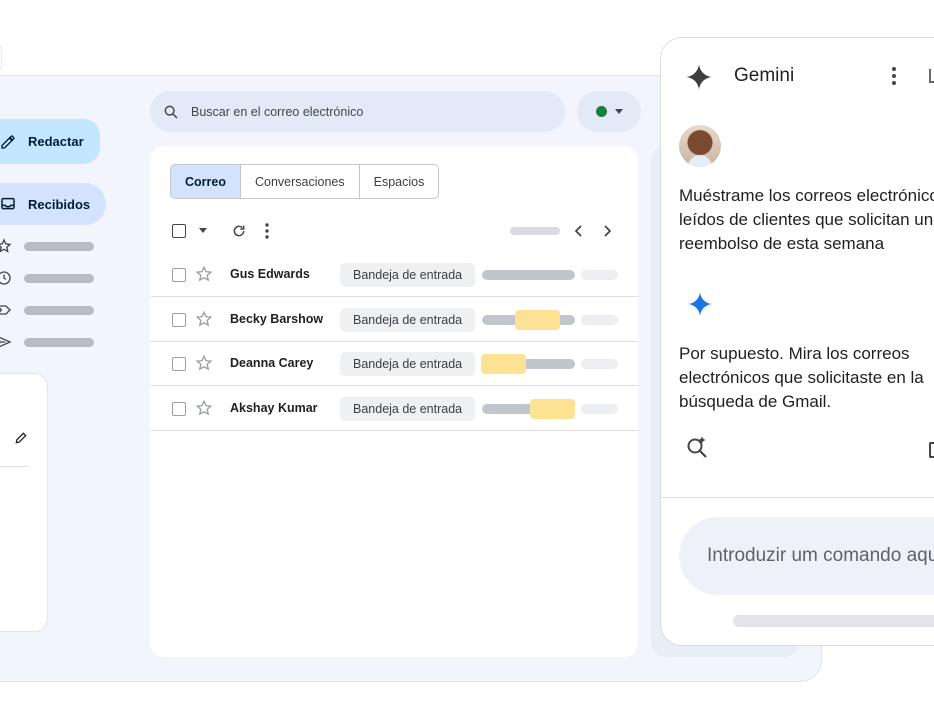 This screenshot has height=701, width=934. I want to click on sender-name: Akshay Kumar, so click(274, 408).